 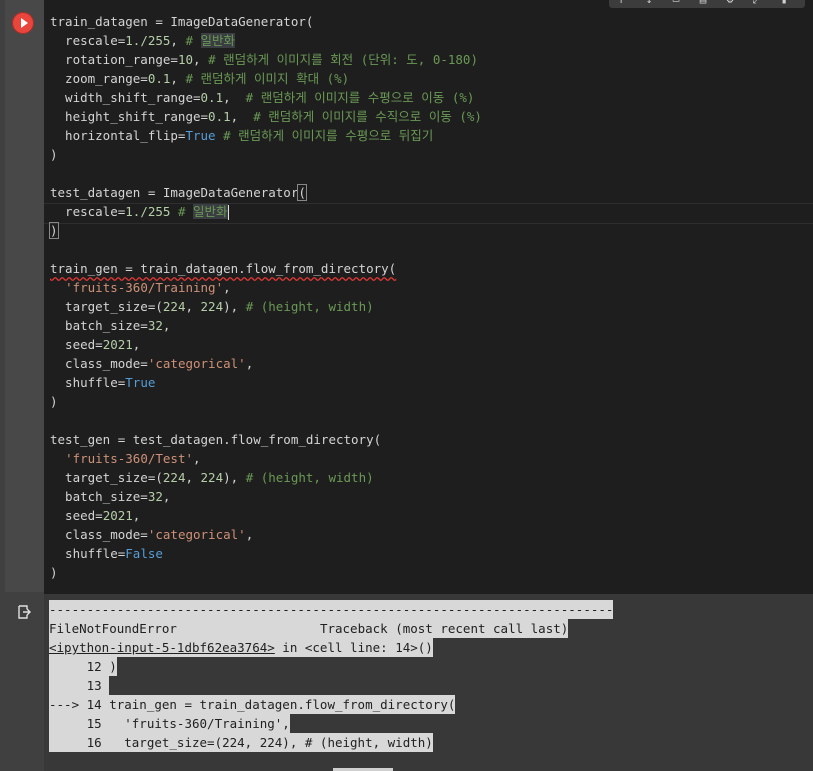 What do you see at coordinates (118, 135) in the screenshot?
I see `code-token: horizontal_flip=` at bounding box center [118, 135].